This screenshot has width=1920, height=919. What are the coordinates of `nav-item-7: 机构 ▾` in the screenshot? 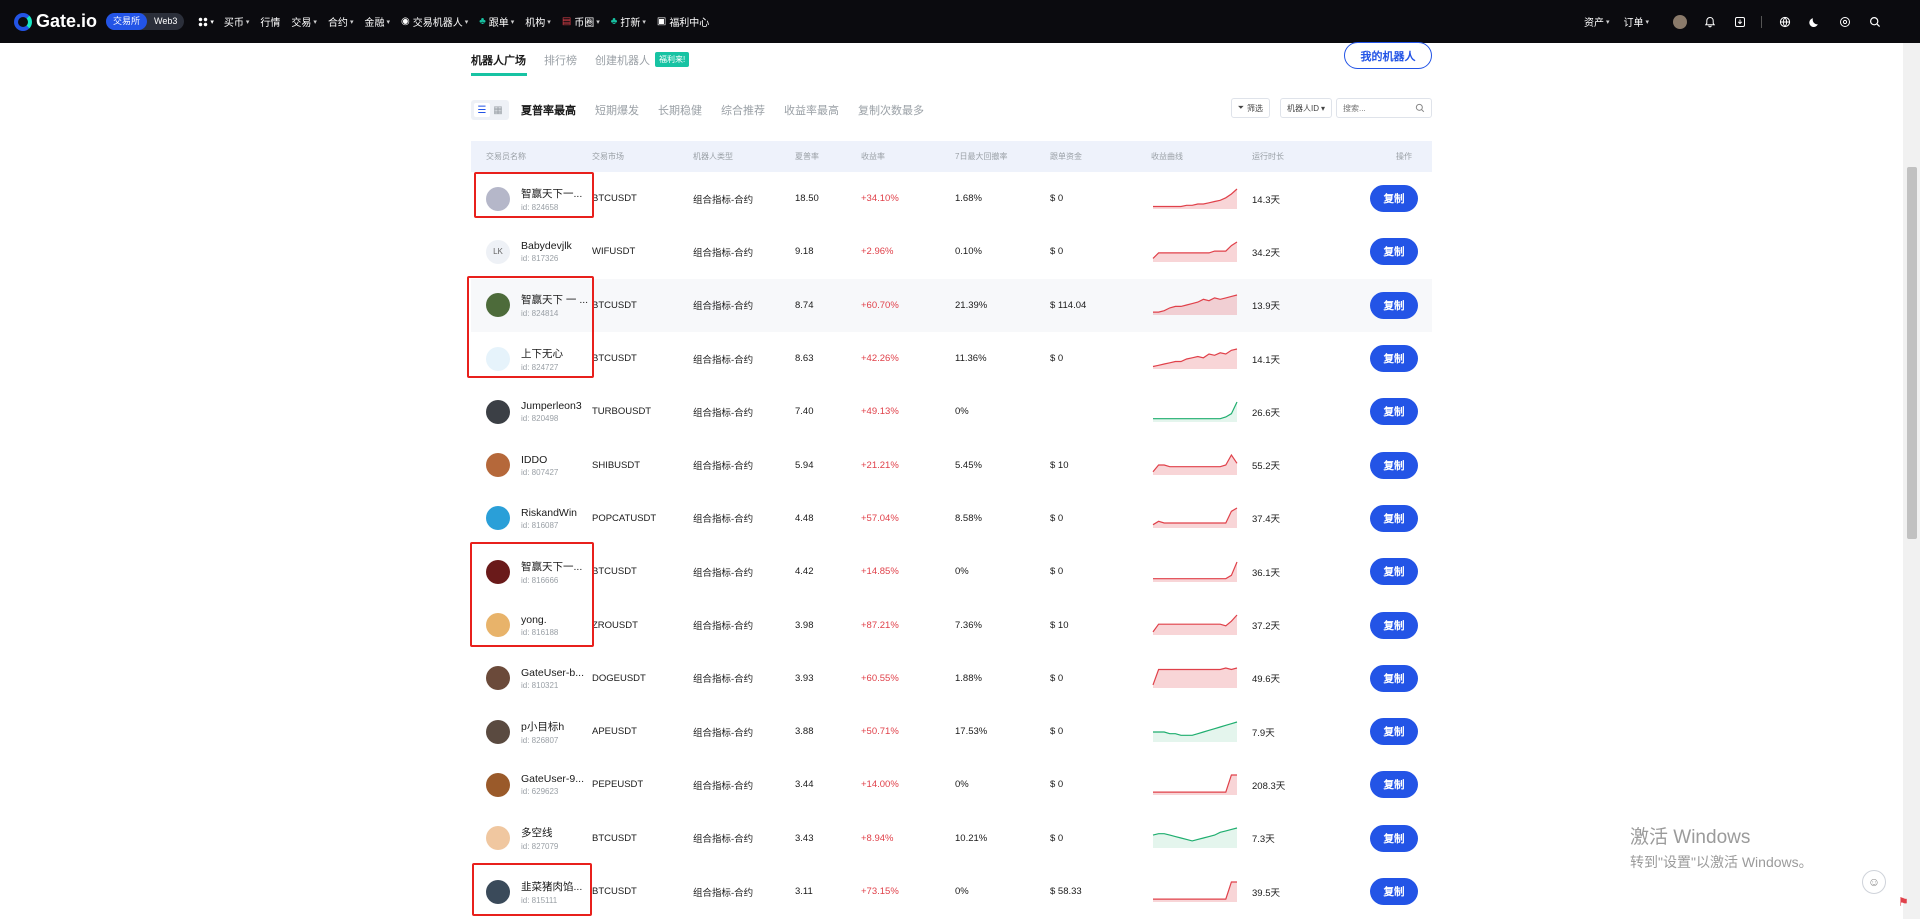 It's located at (538, 21).